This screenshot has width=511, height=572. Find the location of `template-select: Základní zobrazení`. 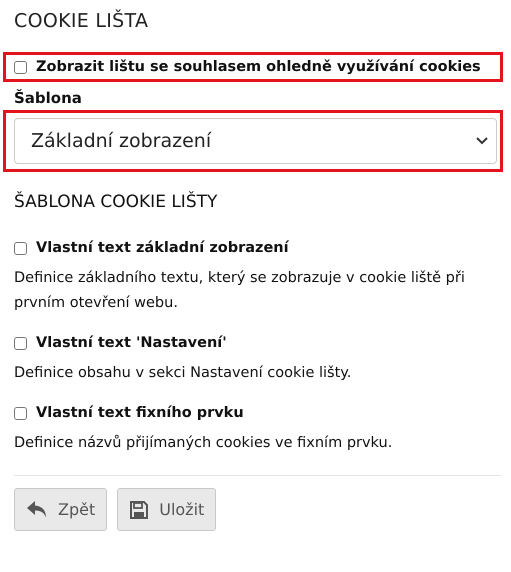

template-select: Základní zobrazení is located at coordinates (255, 141).